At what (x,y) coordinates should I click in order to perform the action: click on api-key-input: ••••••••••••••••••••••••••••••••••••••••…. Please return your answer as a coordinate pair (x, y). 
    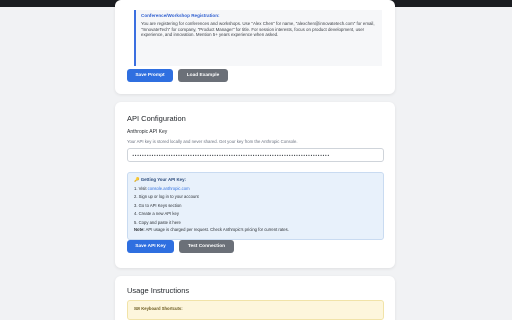
    Looking at the image, I should click on (255, 155).